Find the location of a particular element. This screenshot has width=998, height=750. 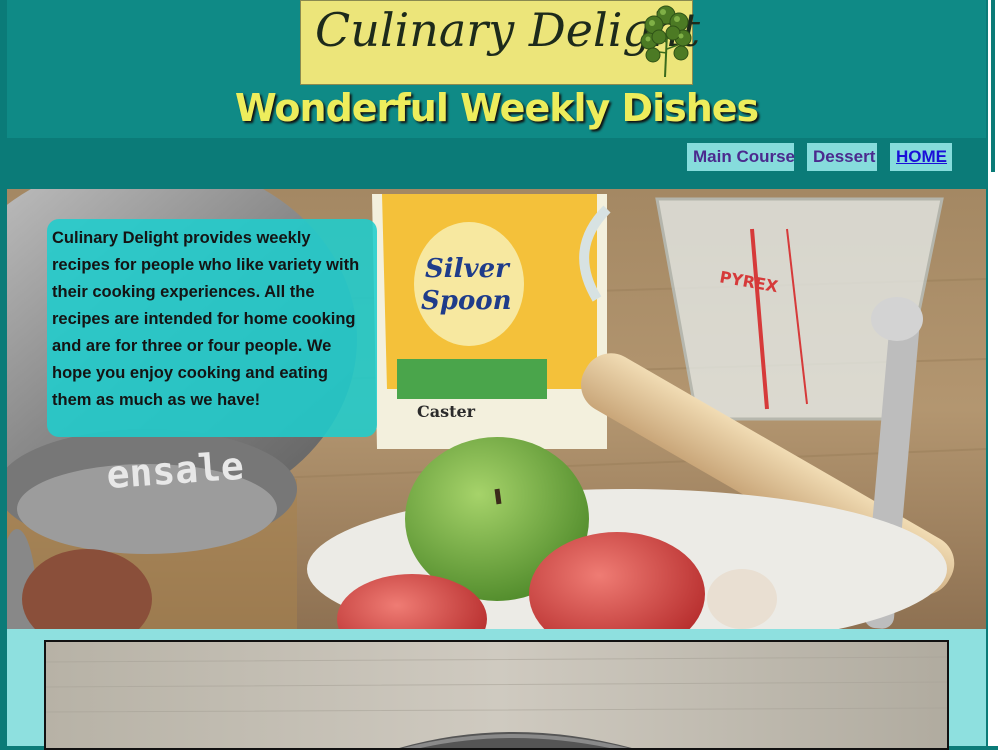

svg-text: Silver is located at coordinates (468, 269).